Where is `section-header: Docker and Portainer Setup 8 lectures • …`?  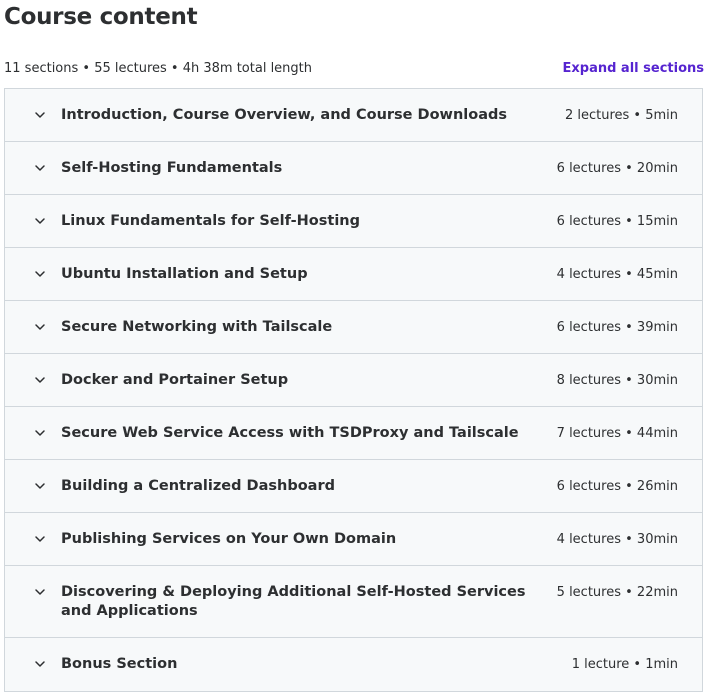 section-header: Docker and Portainer Setup 8 lectures • … is located at coordinates (353, 380).